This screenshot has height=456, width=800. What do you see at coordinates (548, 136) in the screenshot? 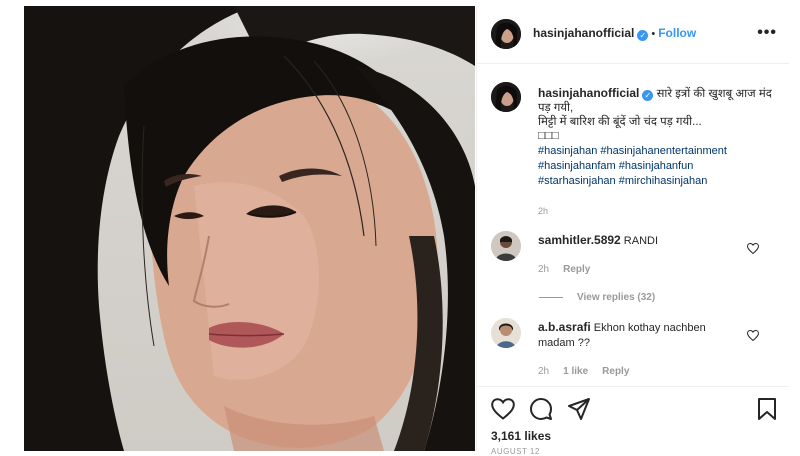
I see `caption-emoji: □□□` at bounding box center [548, 136].